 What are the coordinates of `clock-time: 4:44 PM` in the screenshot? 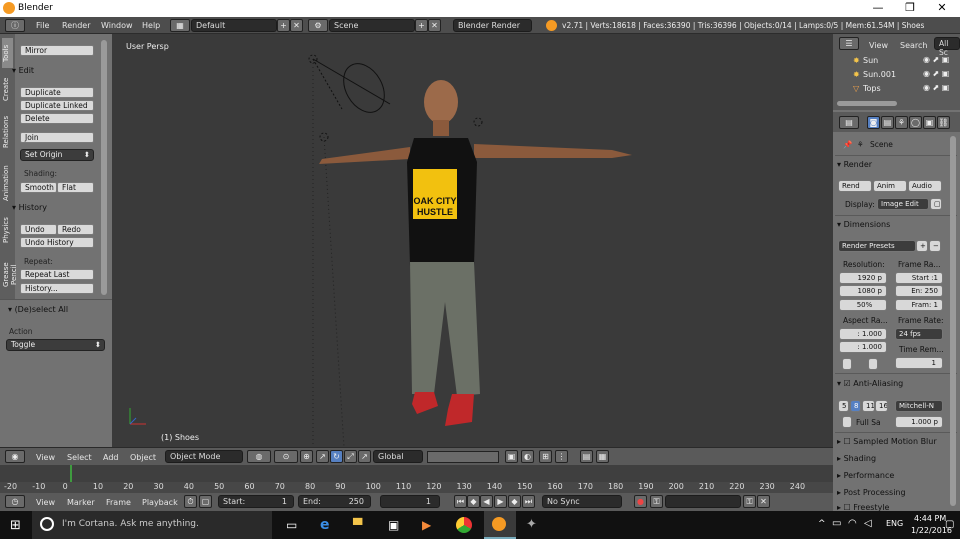 It's located at (930, 518).